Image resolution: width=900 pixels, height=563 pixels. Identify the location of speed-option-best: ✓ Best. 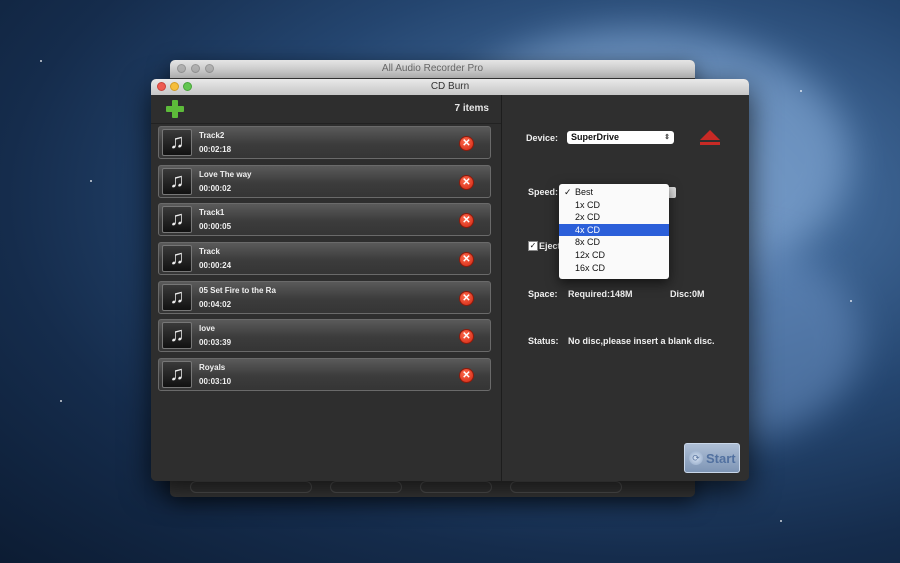
(614, 192).